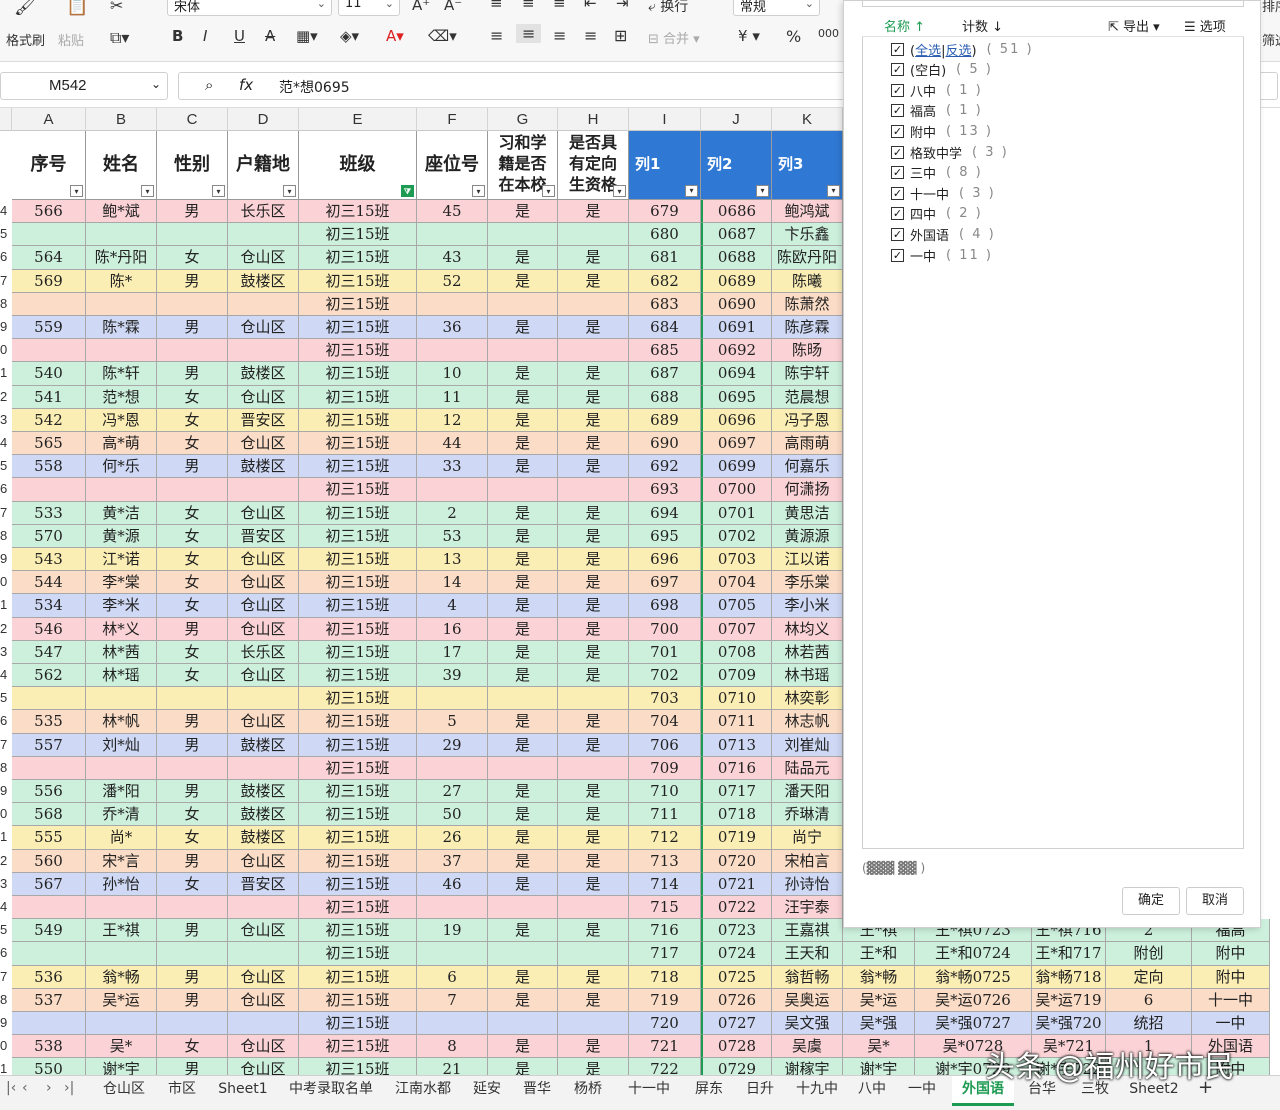  I want to click on table-cell: 12, so click(452, 420).